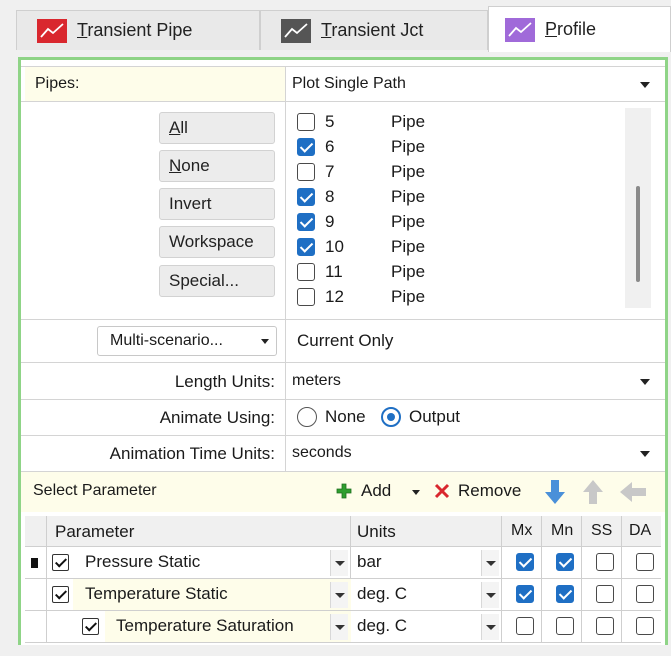 The image size is (671, 656). Describe the element at coordinates (521, 531) in the screenshot. I see `column-header-mx: Mx` at that location.